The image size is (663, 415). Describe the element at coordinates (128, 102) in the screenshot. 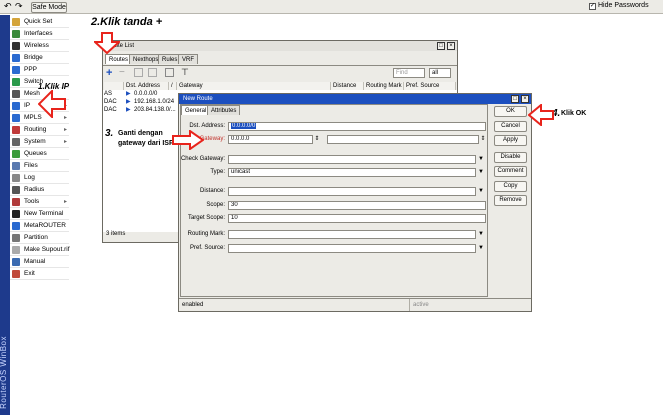

I see `route-active-icon: ▶` at that location.